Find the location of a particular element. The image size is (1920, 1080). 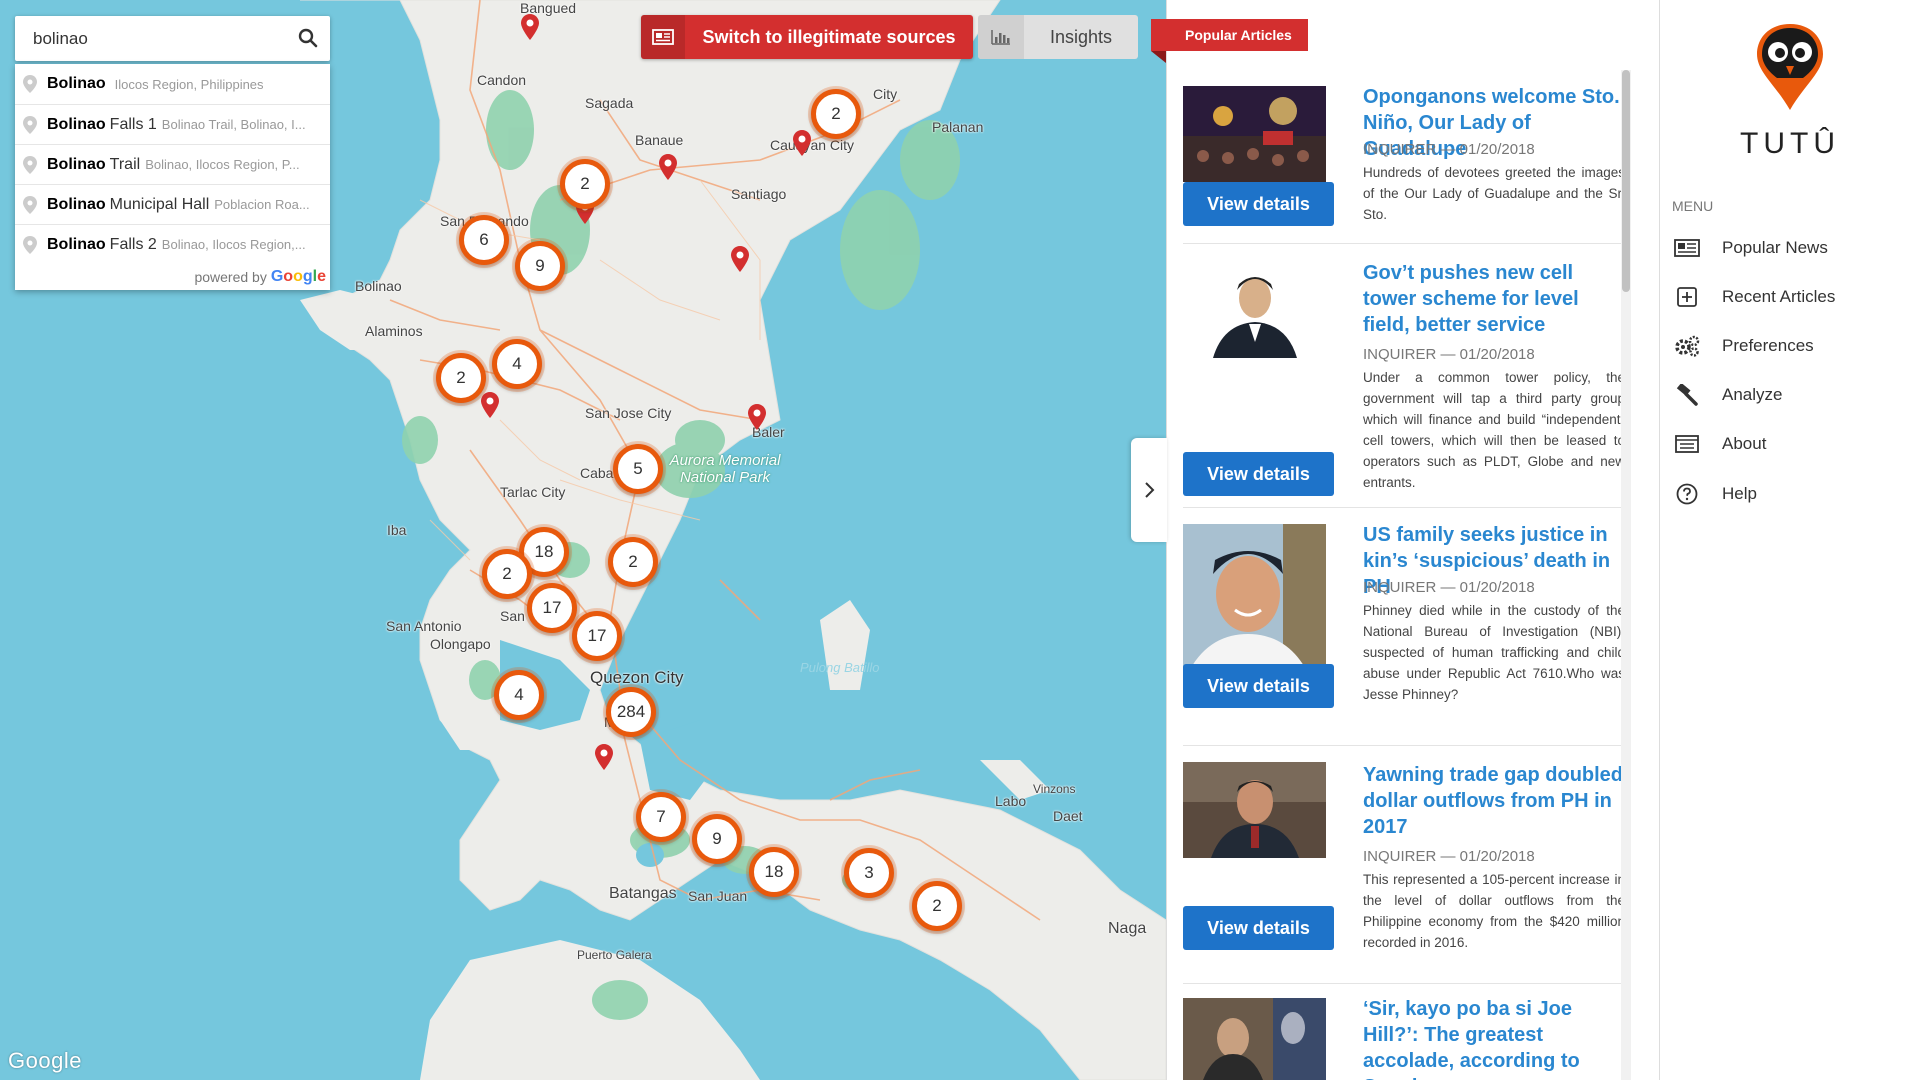

tutu-owl-logo is located at coordinates (1790, 67).